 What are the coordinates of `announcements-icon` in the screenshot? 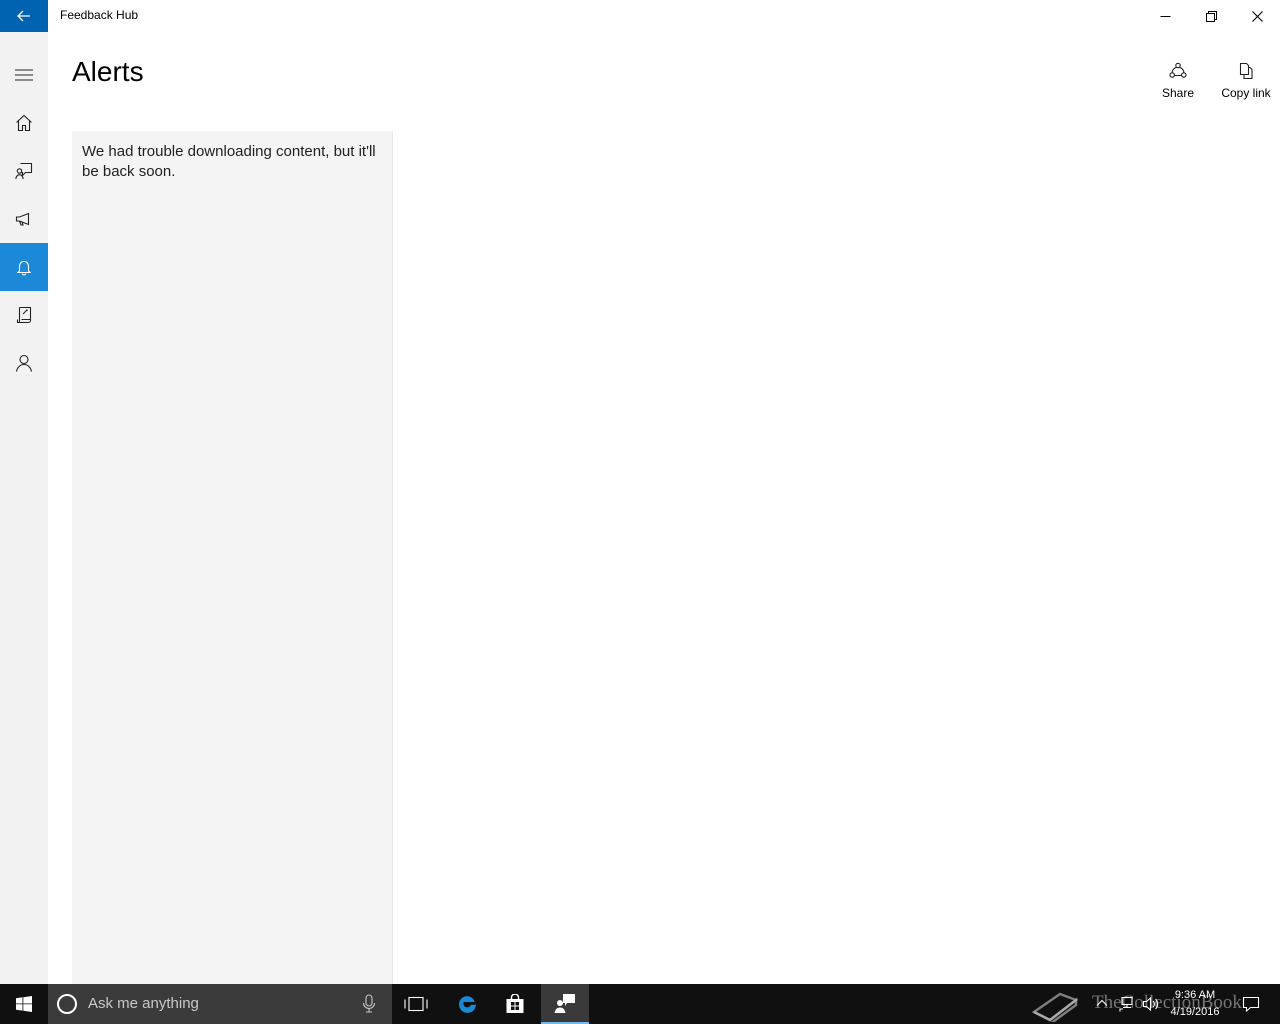 It's located at (22, 219).